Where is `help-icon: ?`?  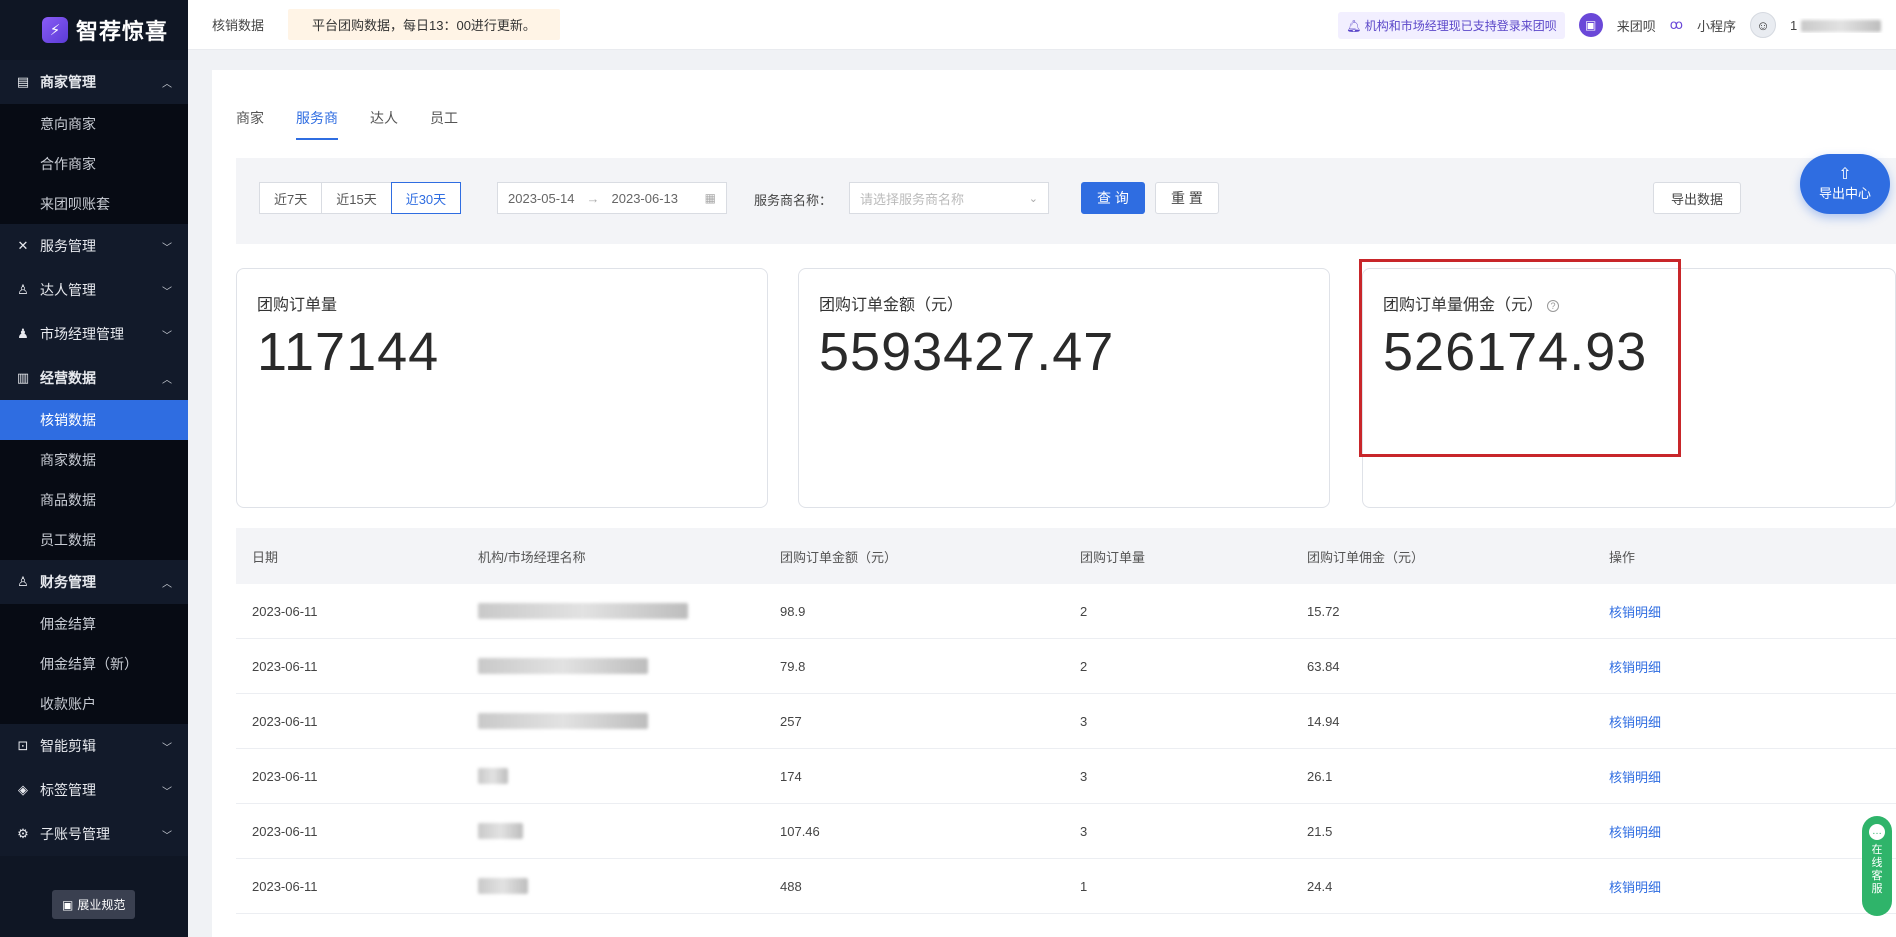
help-icon: ? is located at coordinates (1553, 305).